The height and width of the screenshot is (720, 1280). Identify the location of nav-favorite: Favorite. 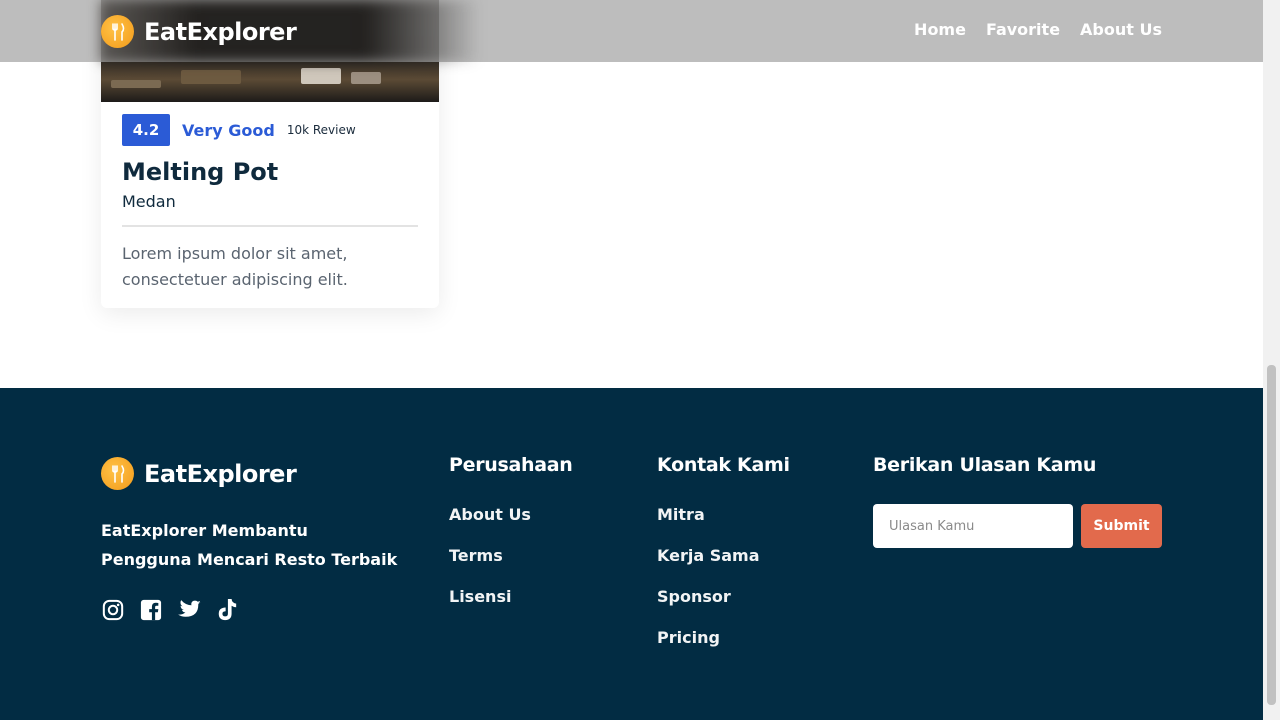
(1023, 29).